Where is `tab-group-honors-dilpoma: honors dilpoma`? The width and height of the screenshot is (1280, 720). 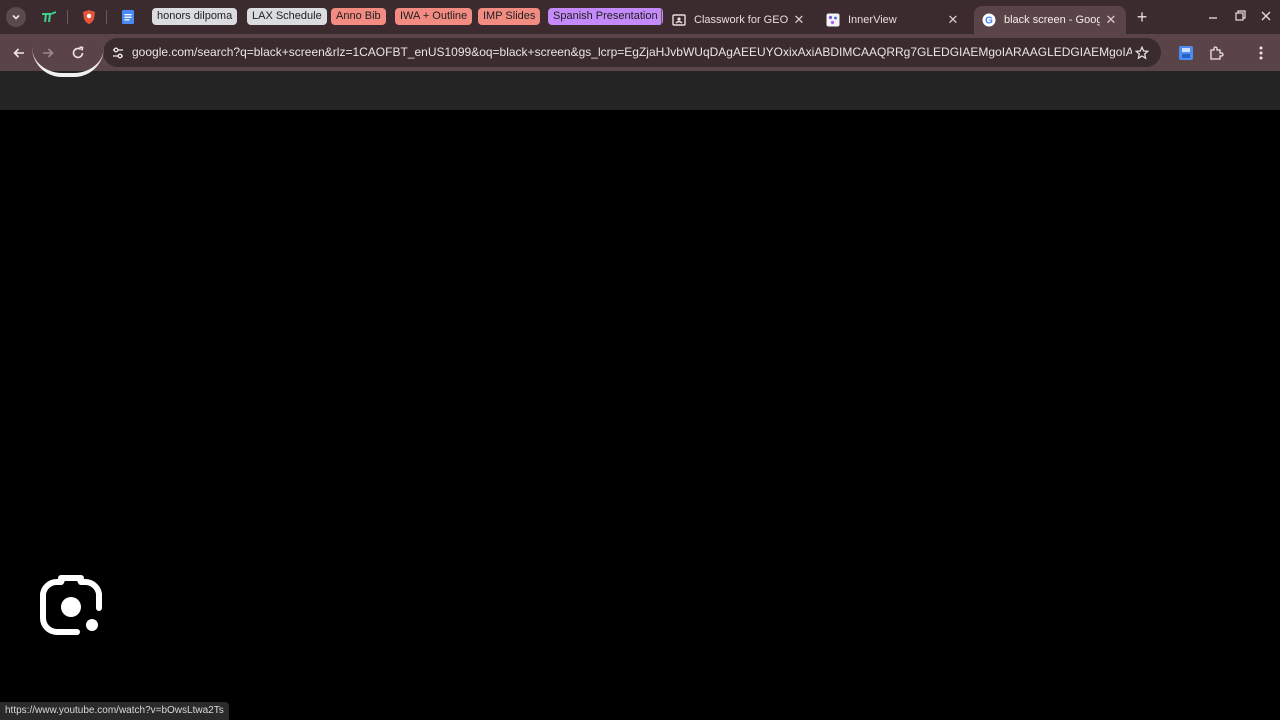 tab-group-honors-dilpoma: honors dilpoma is located at coordinates (195, 16).